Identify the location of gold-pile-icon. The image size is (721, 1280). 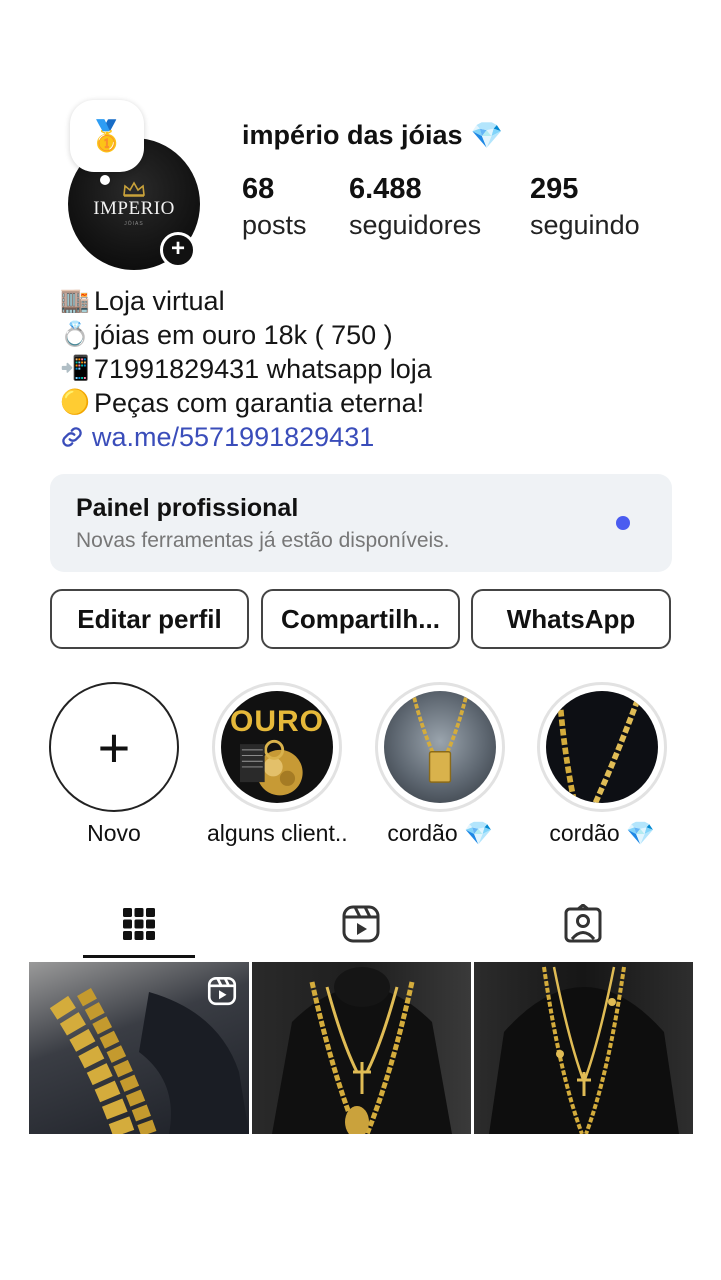
(271, 767).